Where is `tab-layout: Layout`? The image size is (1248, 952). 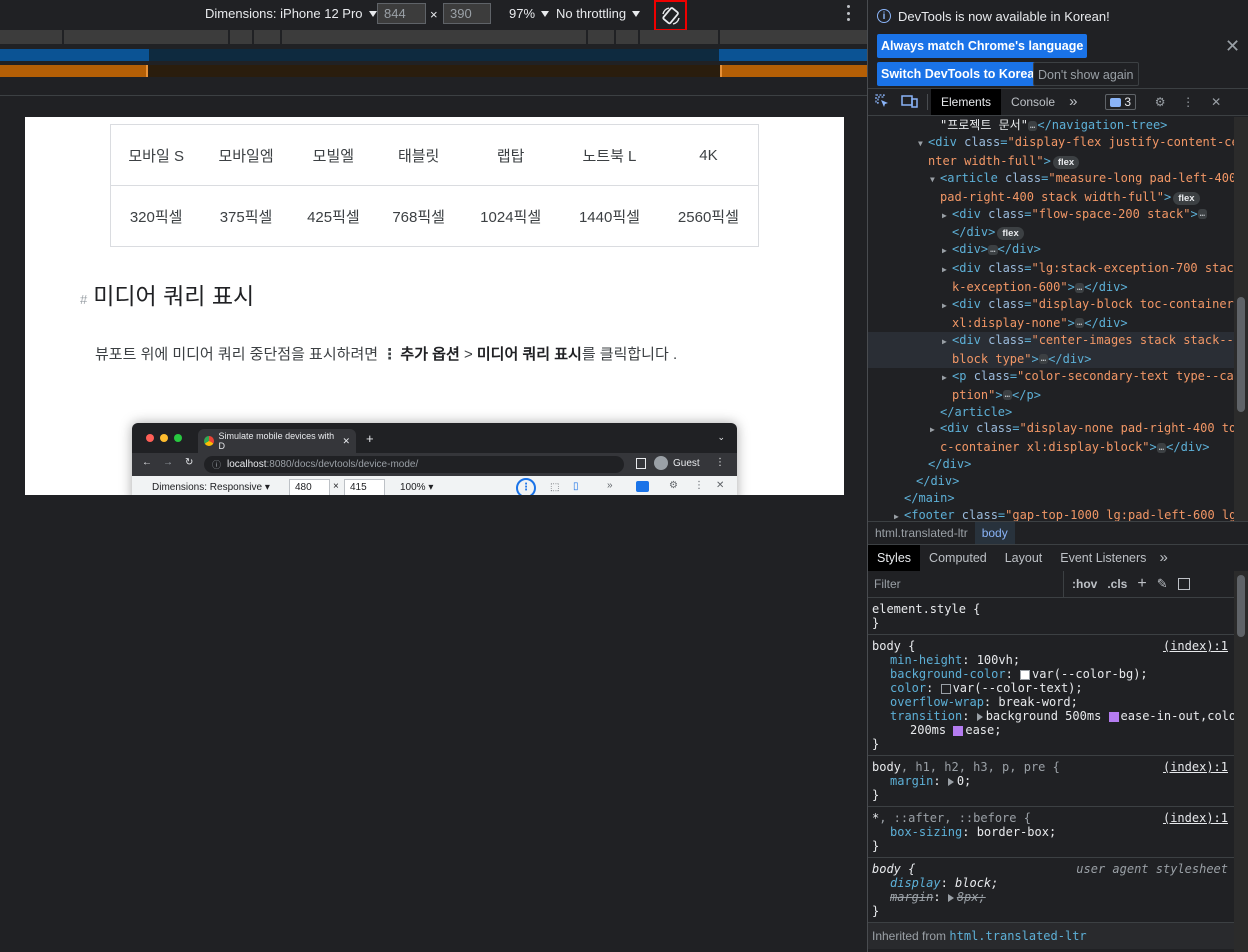
tab-layout: Layout is located at coordinates (1024, 558).